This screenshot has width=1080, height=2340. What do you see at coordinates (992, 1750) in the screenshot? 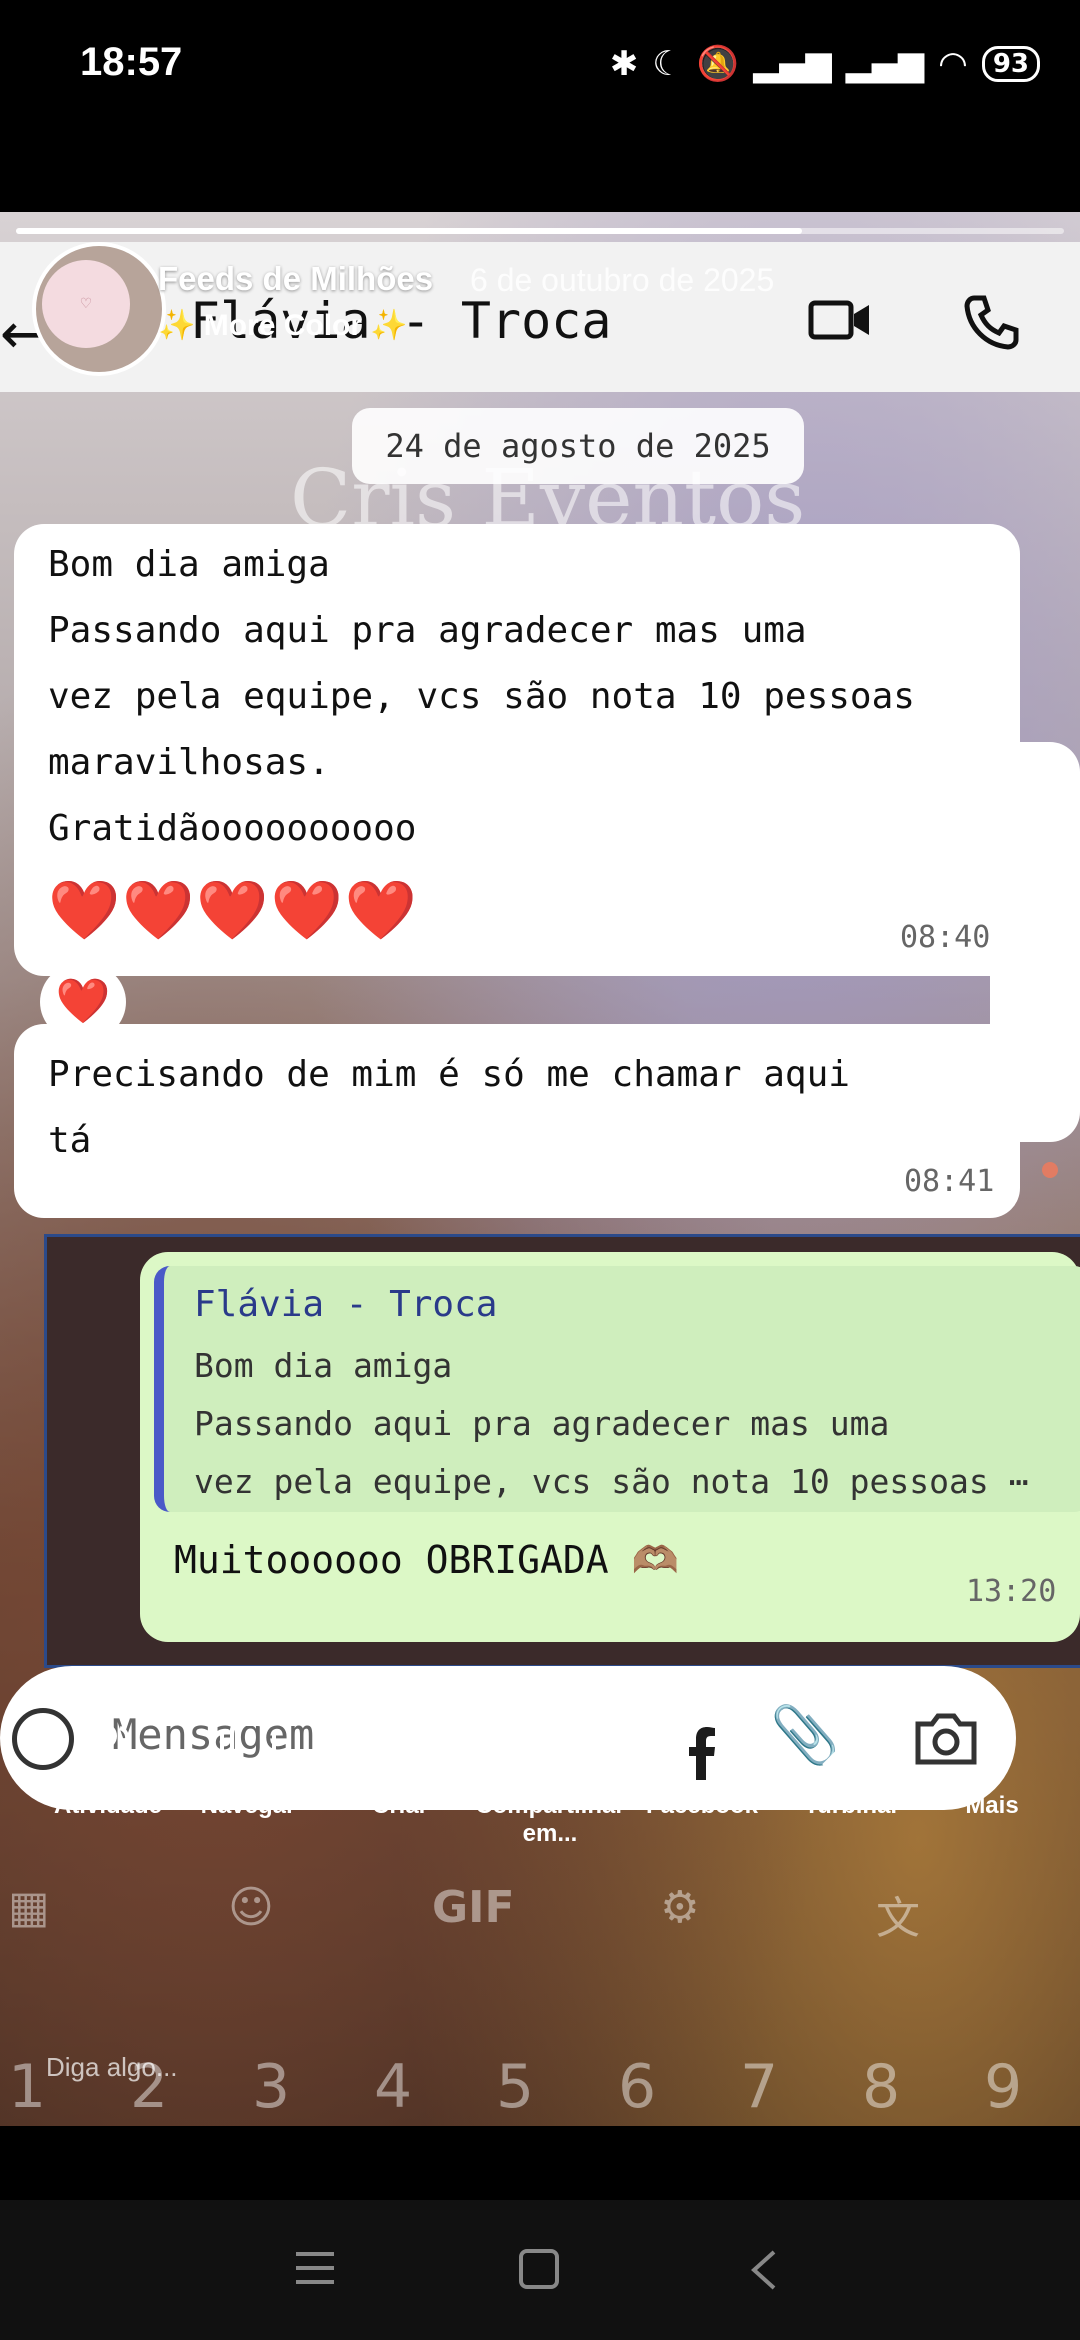
I see `more-vertical-icon` at bounding box center [992, 1750].